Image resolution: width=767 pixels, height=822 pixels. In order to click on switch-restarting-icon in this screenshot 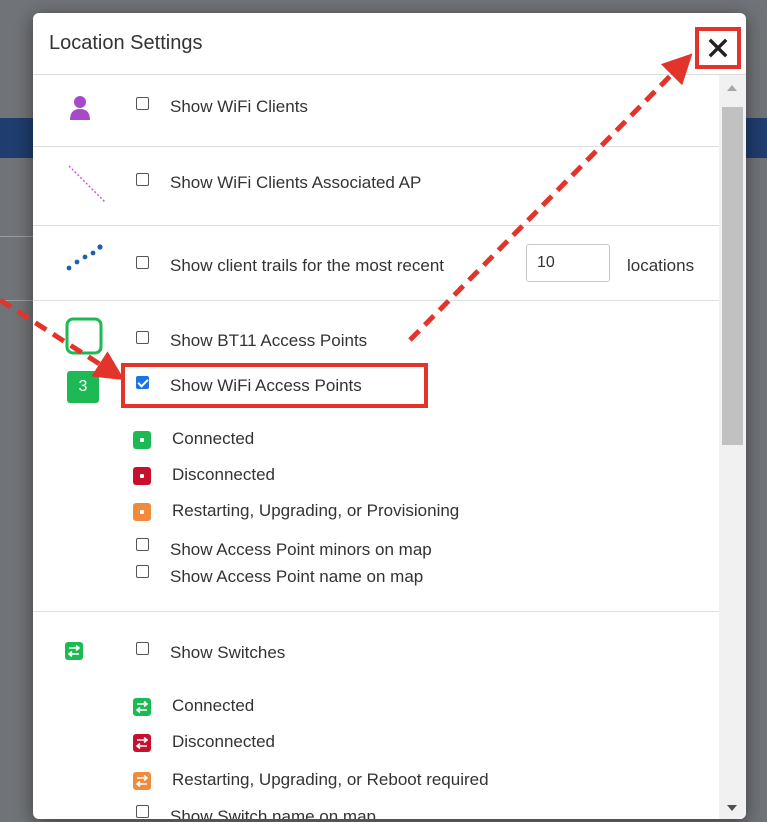, I will do `click(142, 781)`.